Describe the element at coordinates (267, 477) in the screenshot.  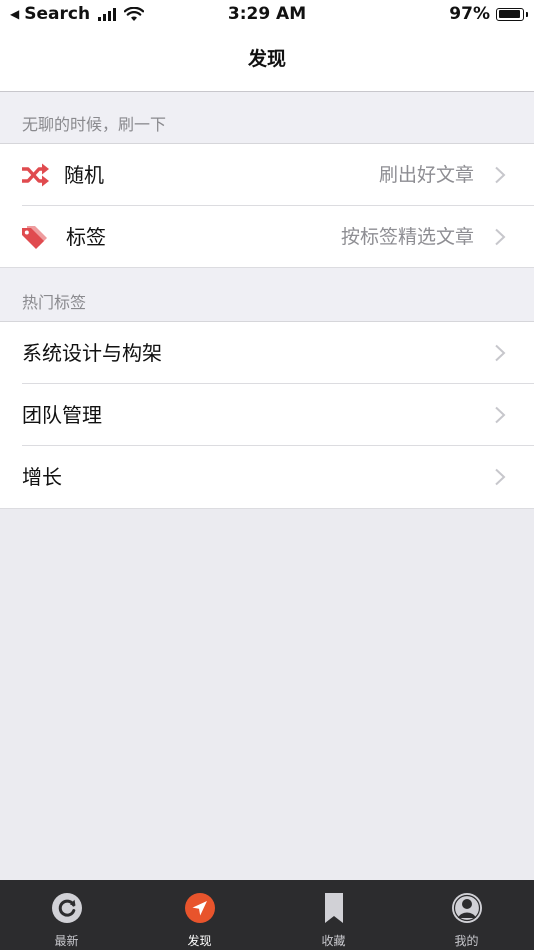
I see `row-tag-growth: 增长` at that location.